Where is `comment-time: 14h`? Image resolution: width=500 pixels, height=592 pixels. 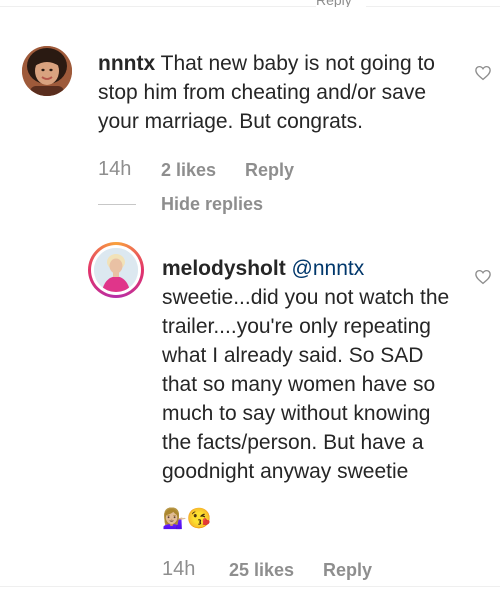
comment-time: 14h is located at coordinates (115, 169).